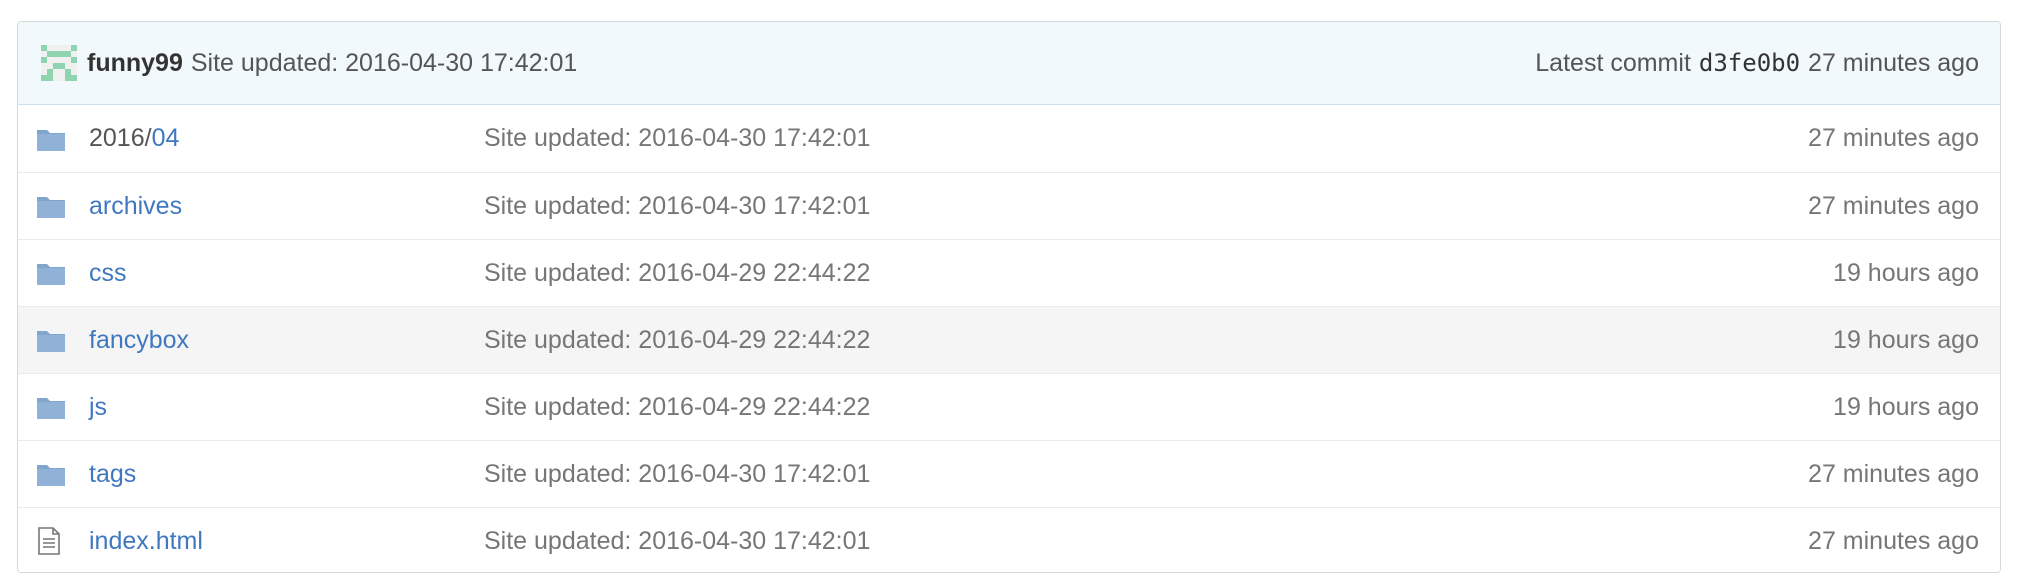  I want to click on file-name-link: tags, so click(112, 474).